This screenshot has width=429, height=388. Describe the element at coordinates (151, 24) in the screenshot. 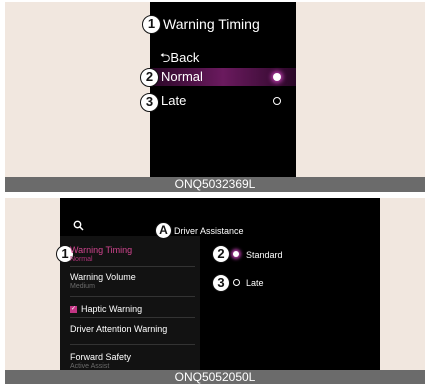

I see `callout-1: 1` at that location.